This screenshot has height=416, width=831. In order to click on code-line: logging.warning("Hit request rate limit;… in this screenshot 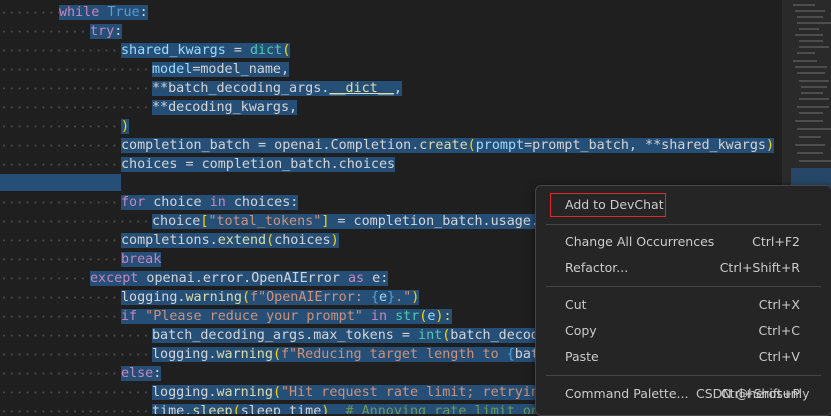, I will do `click(278, 392)`.